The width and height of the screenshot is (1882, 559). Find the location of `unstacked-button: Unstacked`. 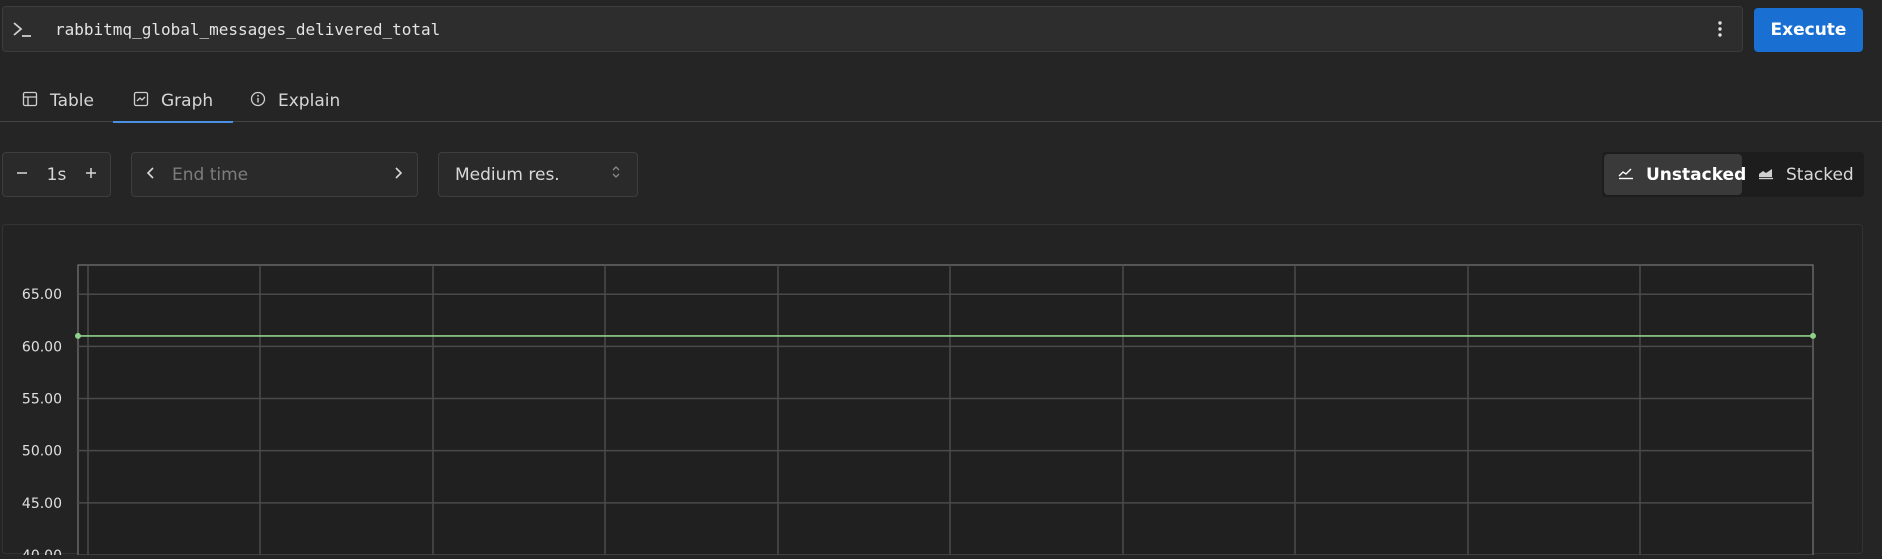

unstacked-button: Unstacked is located at coordinates (1675, 174).